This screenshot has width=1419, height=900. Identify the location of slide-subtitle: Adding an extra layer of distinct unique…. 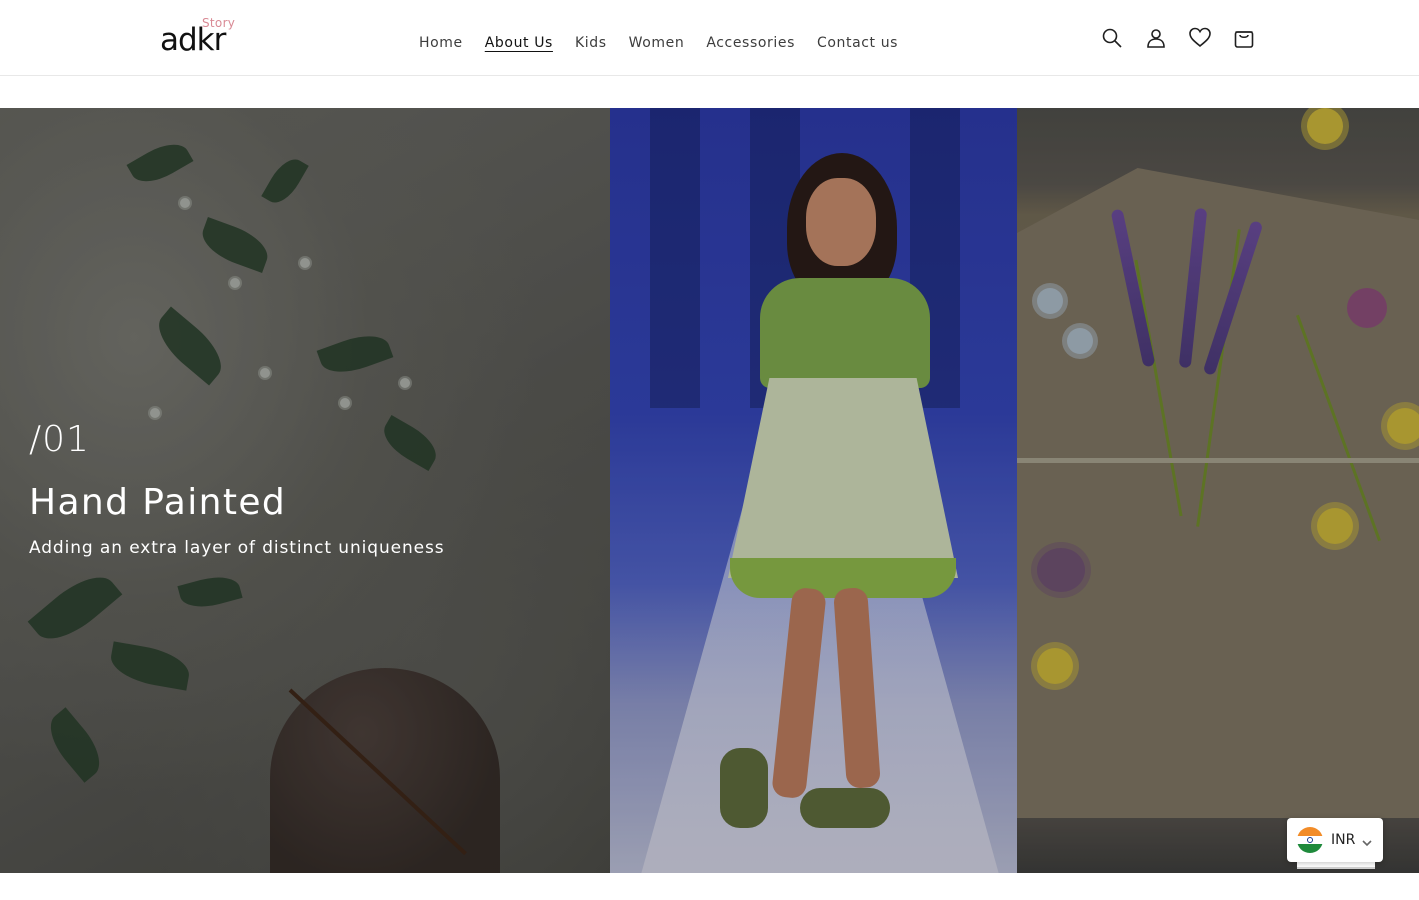
(237, 548).